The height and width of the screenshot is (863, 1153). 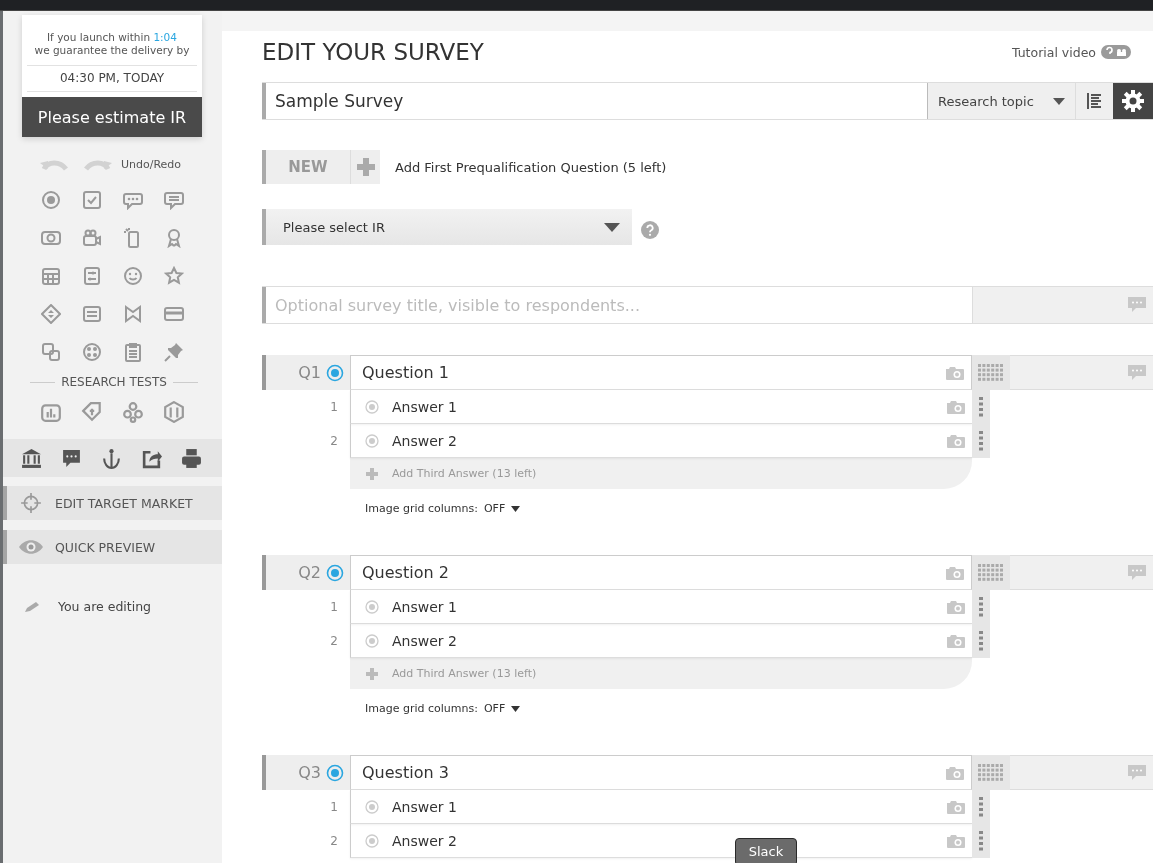 What do you see at coordinates (112, 503) in the screenshot?
I see `sidebar-item: EDIT TARGET MARKET` at bounding box center [112, 503].